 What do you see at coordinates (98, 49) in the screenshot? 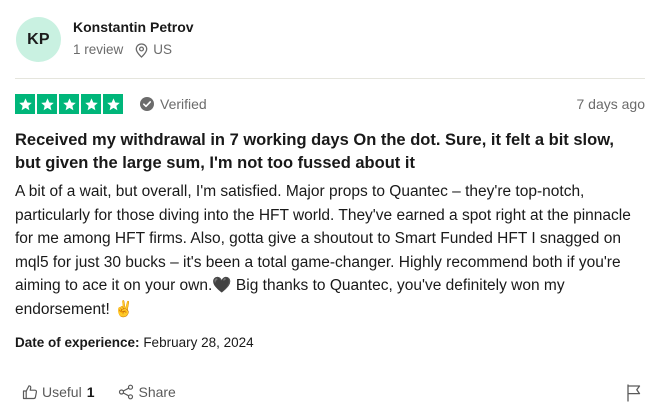
I see `review-count: 1 review` at bounding box center [98, 49].